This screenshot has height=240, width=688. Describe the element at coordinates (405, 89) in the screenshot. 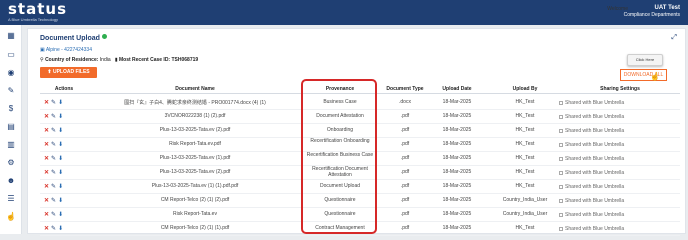

I see `header-document-type: Document Type` at that location.